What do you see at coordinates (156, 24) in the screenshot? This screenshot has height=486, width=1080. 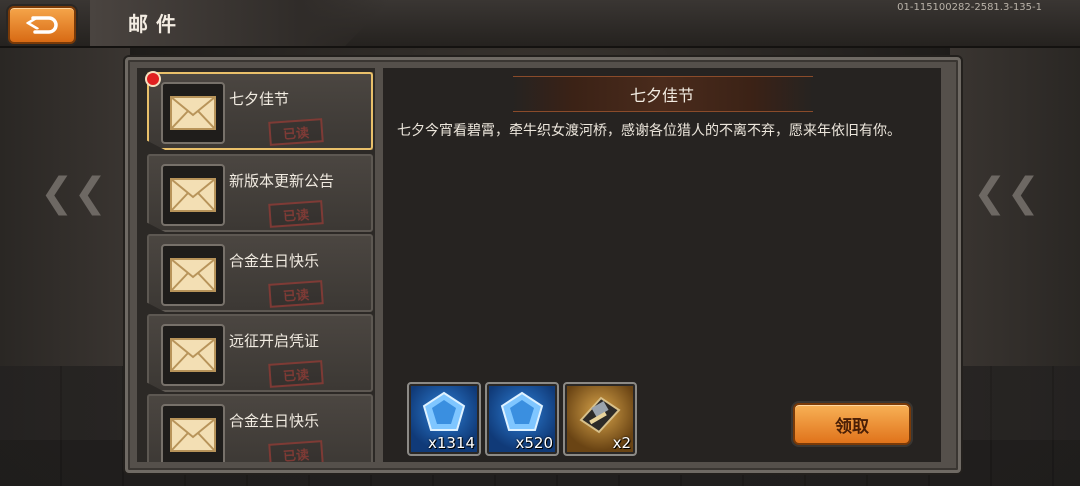 I see `page-title: 邮件` at bounding box center [156, 24].